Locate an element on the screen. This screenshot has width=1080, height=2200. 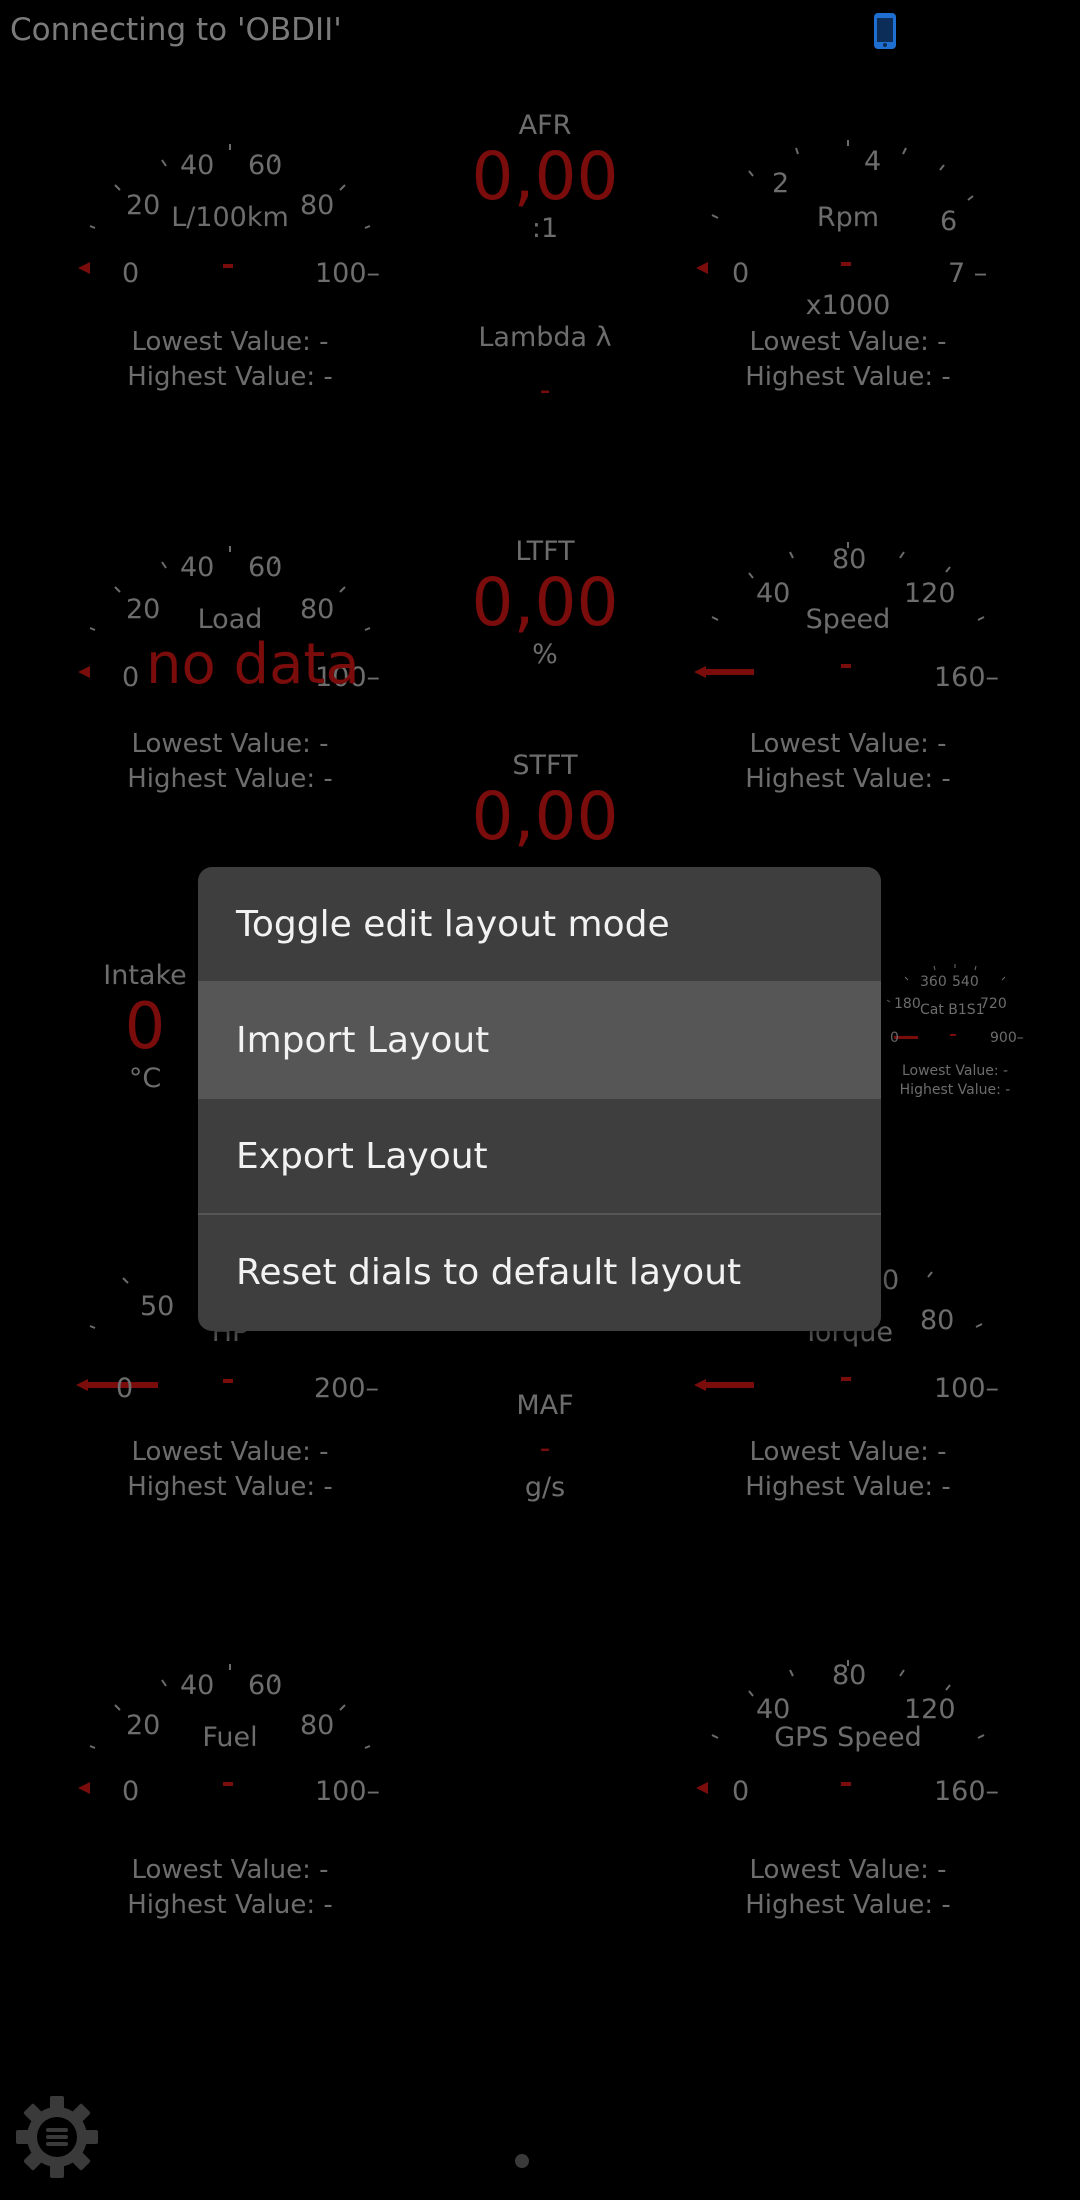
lambda-title: Lambda λ is located at coordinates (545, 337).